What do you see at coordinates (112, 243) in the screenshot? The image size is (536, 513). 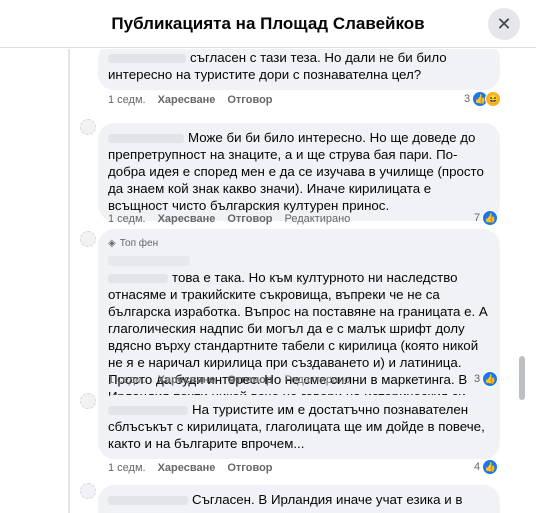 I see `diamond-icon: ◈` at bounding box center [112, 243].